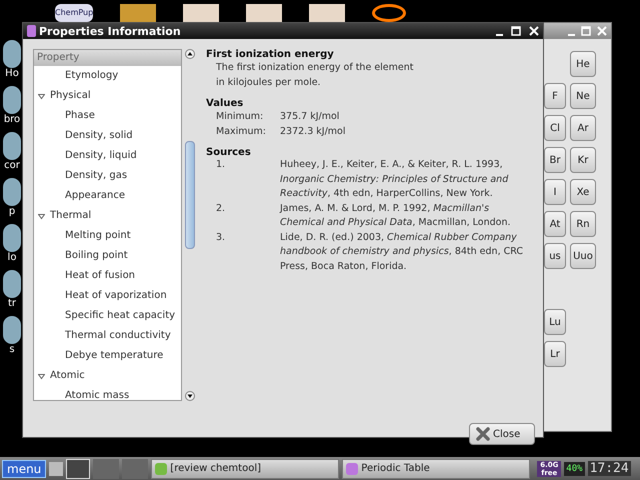 Image resolution: width=640 pixels, height=480 pixels. Describe the element at coordinates (225, 103) in the screenshot. I see `section-heading: Values` at that location.